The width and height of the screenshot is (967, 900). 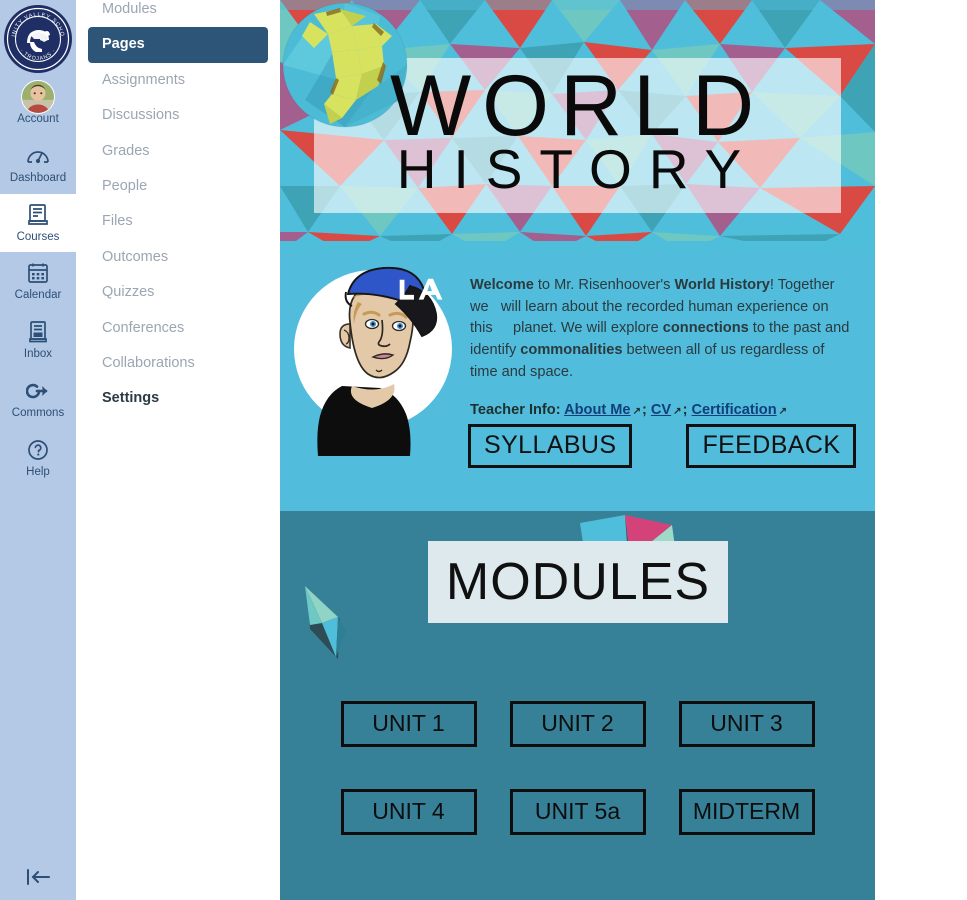 What do you see at coordinates (38, 412) in the screenshot?
I see `global-nav-label-commons: Commons` at bounding box center [38, 412].